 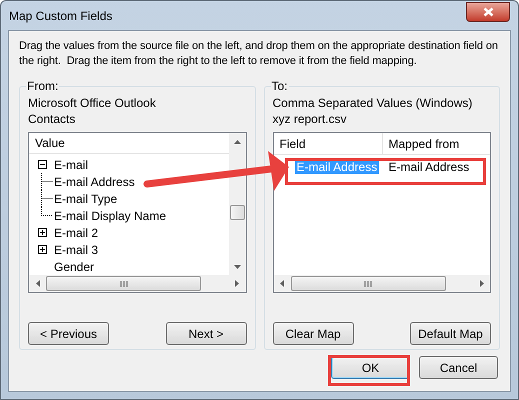 I want to click on source-line: Microsoft Office Outlook, so click(x=92, y=103).